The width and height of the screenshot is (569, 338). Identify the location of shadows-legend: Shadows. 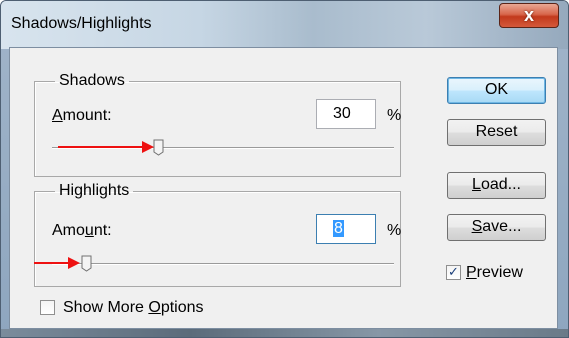
(92, 80).